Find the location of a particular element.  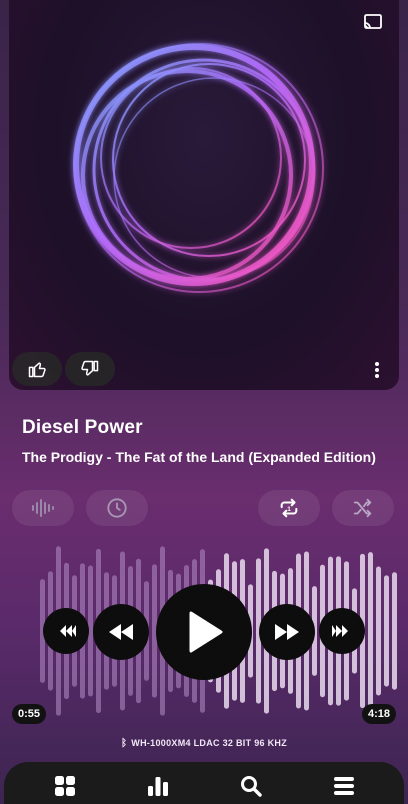

shuffle-button is located at coordinates (363, 508).